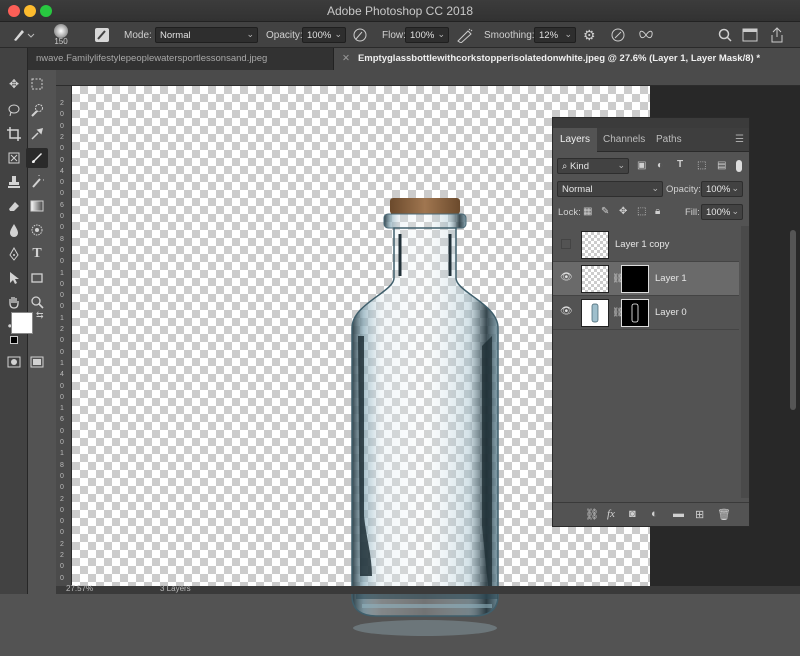 This screenshot has width=800, height=656. I want to click on pressure-size-icon, so click(618, 35).